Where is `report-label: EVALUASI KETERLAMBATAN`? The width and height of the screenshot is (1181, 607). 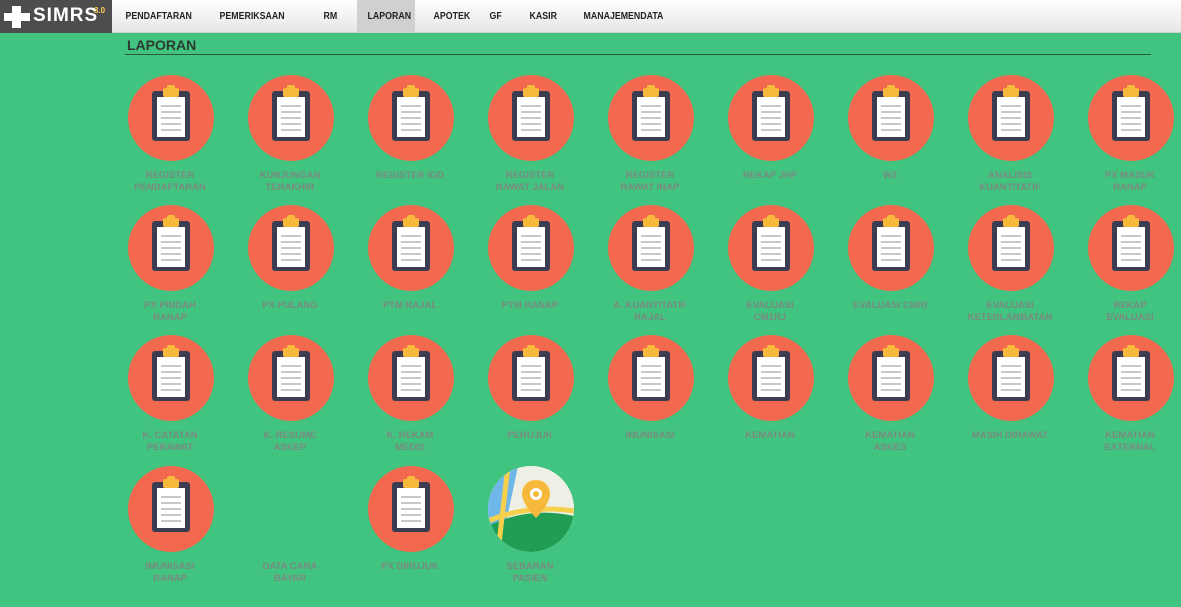
report-label: EVALUASI KETERLAMBATAN is located at coordinates (1010, 311).